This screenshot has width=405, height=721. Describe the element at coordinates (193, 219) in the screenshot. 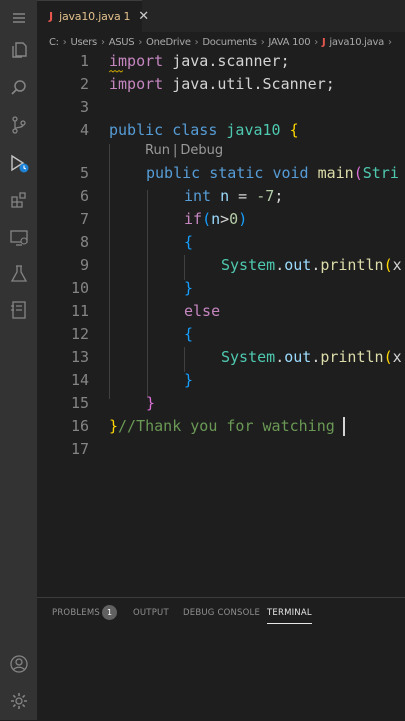

I see `keyword-if: if` at that location.